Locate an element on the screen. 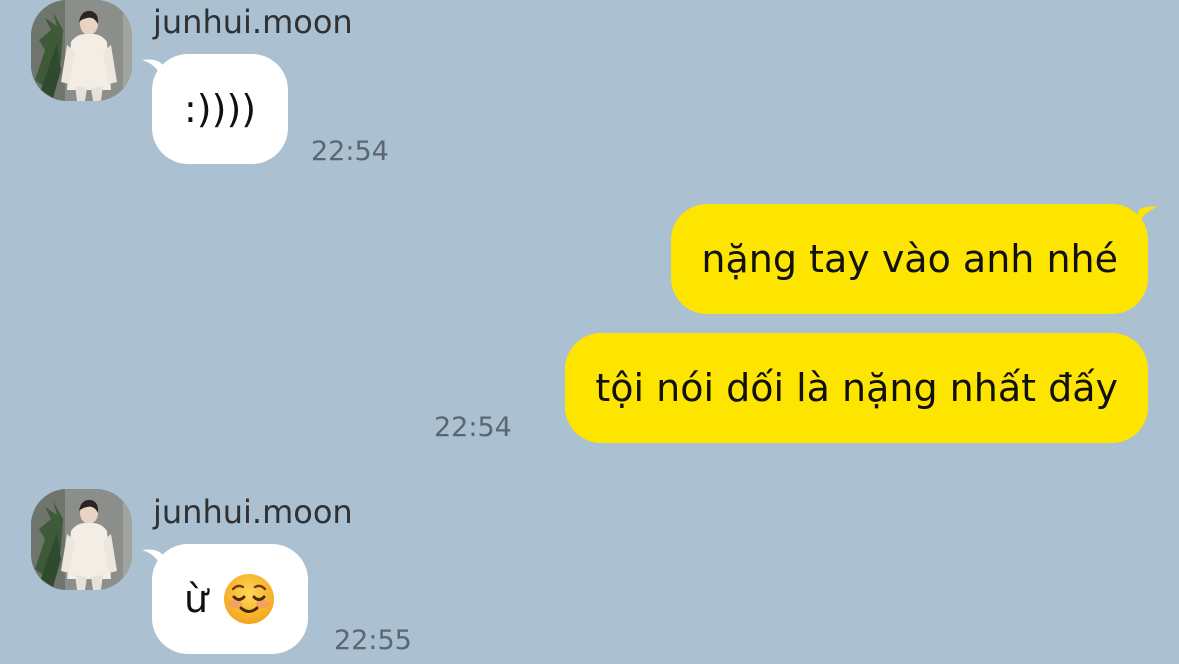 The width and height of the screenshot is (1179, 664). outgoing-message-bubble: nặng tay vào anh nhé is located at coordinates (909, 259).